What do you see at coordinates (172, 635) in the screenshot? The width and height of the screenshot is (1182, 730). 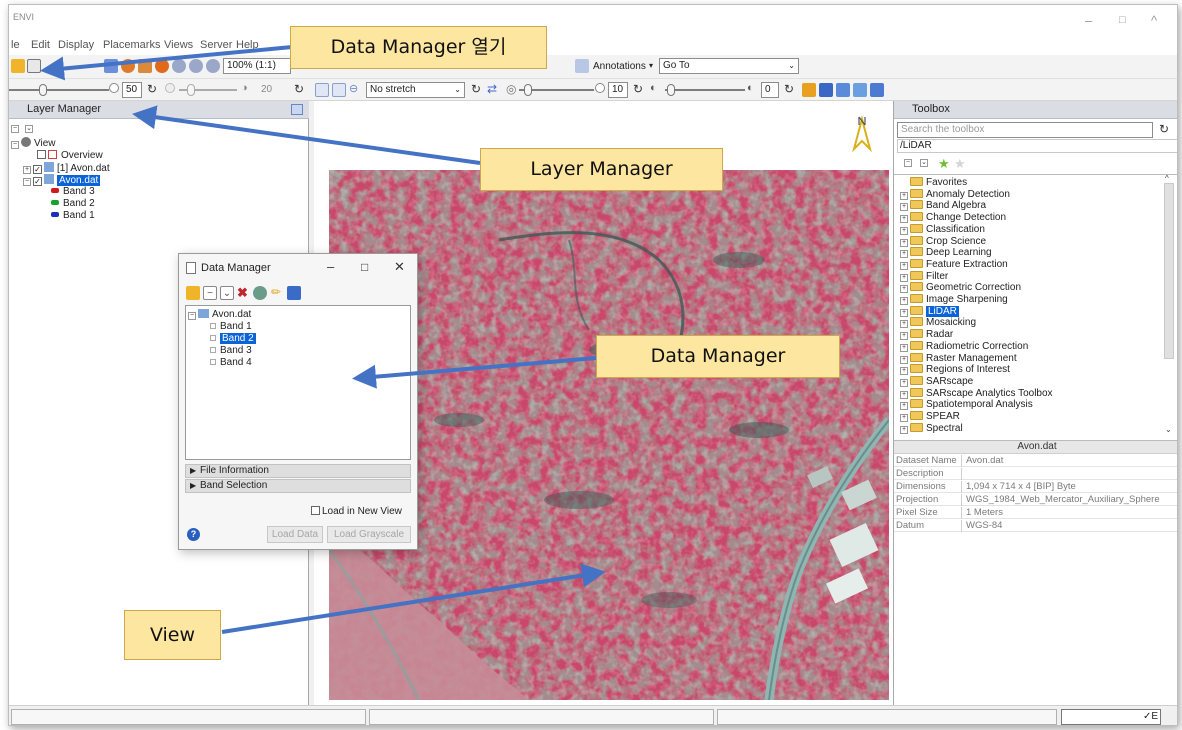 I see `callout-view: View` at bounding box center [172, 635].